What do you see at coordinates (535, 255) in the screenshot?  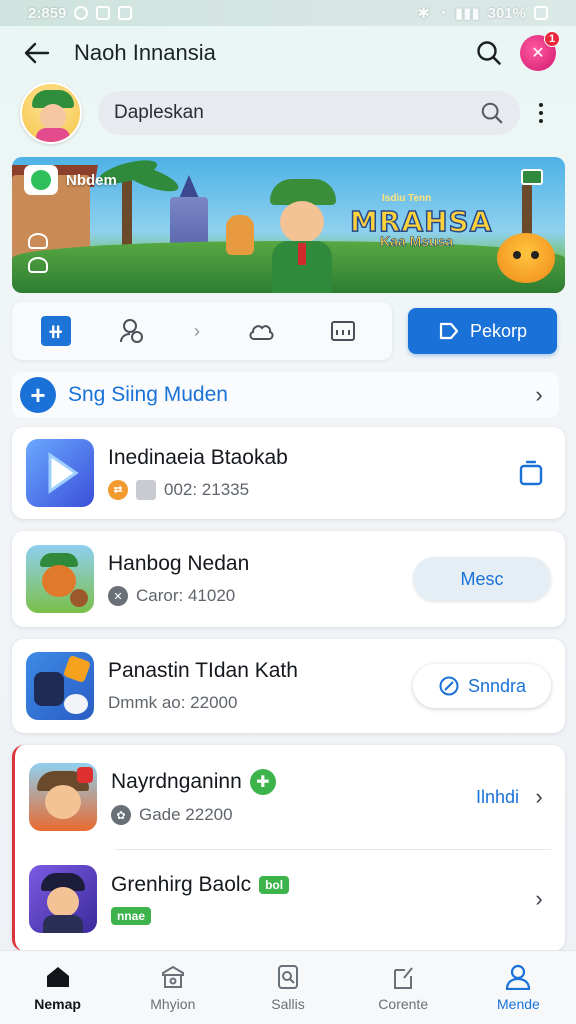 I see `monster-eye` at bounding box center [535, 255].